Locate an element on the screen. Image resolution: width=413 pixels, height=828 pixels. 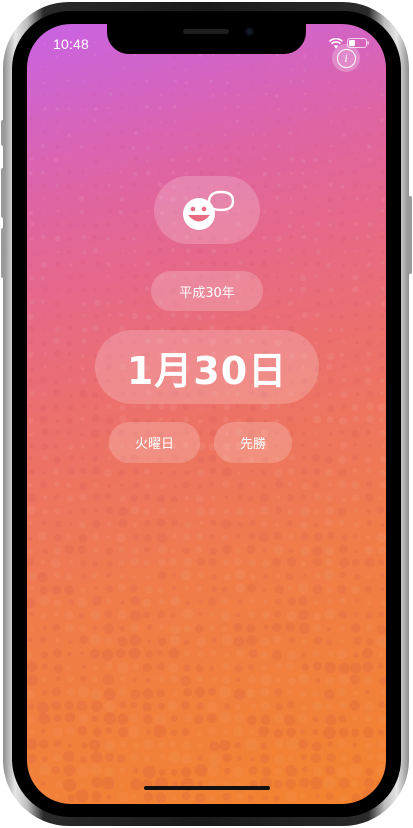
info-button: i is located at coordinates (346, 58).